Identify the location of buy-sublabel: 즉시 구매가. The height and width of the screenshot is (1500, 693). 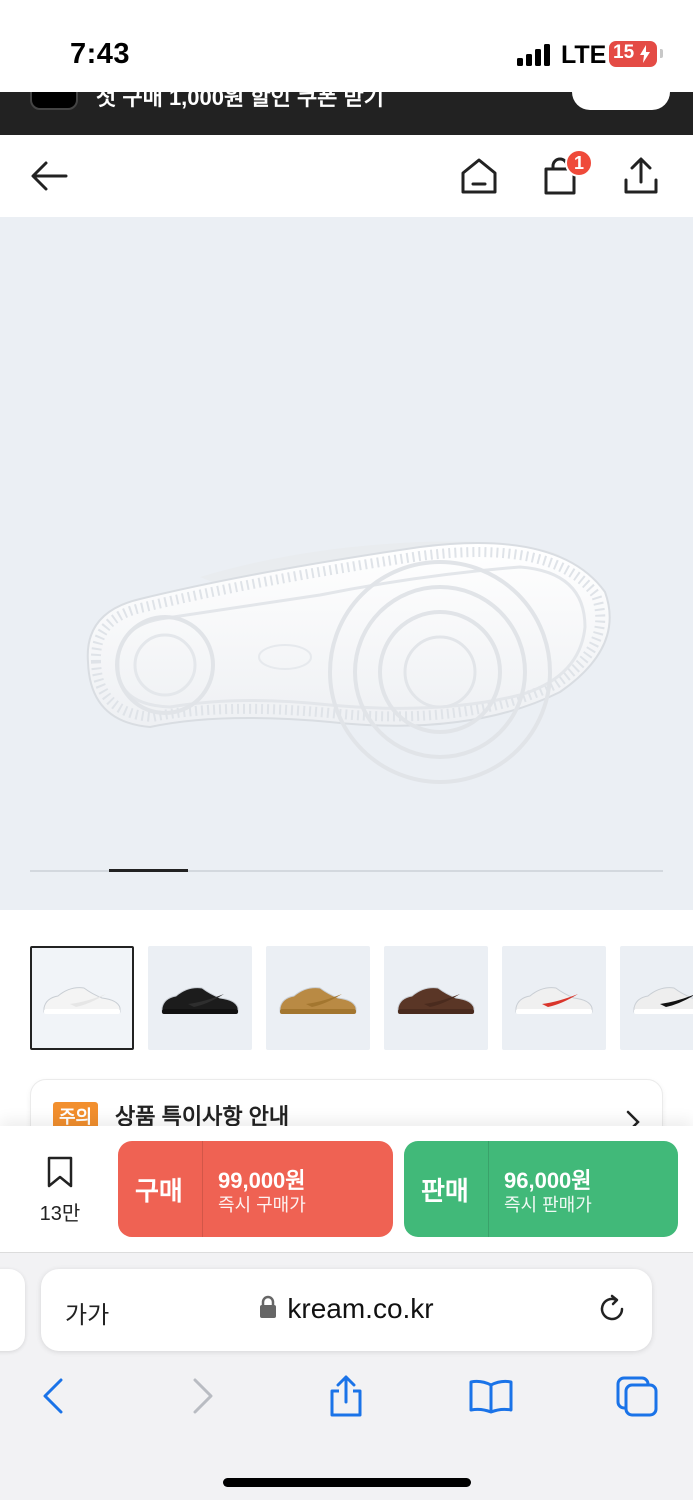
(262, 1205).